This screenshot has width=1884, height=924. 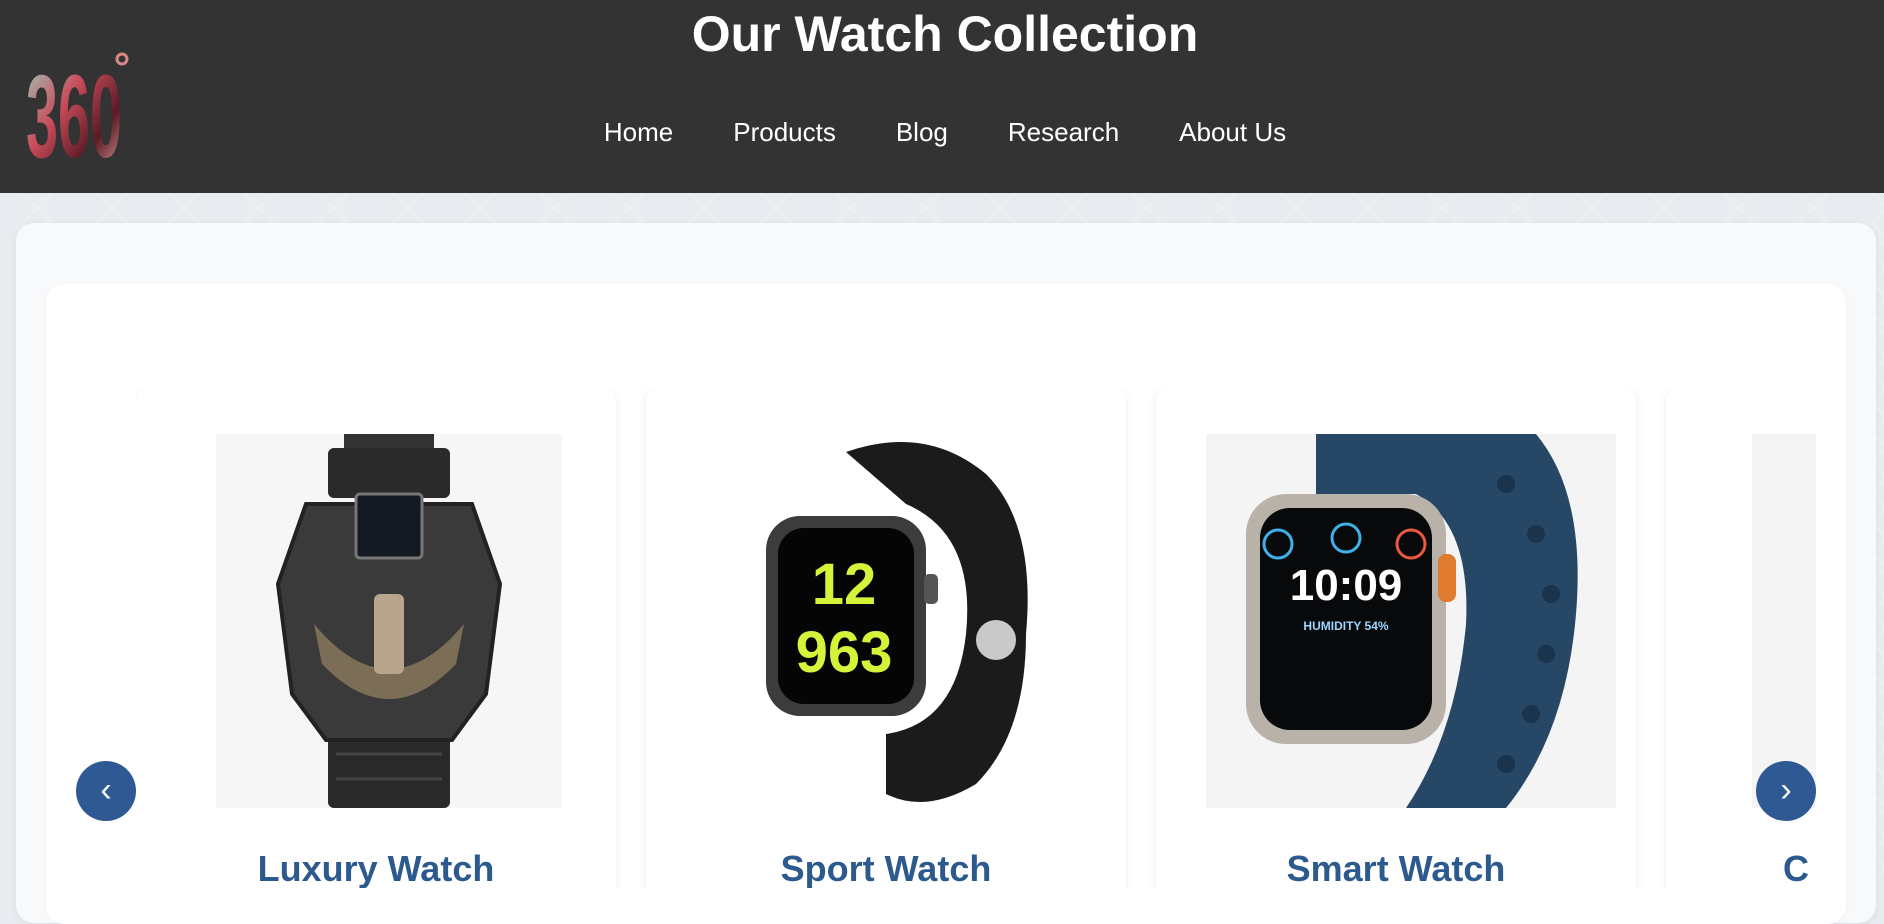 What do you see at coordinates (784, 132) in the screenshot?
I see `nav-products: Products` at bounding box center [784, 132].